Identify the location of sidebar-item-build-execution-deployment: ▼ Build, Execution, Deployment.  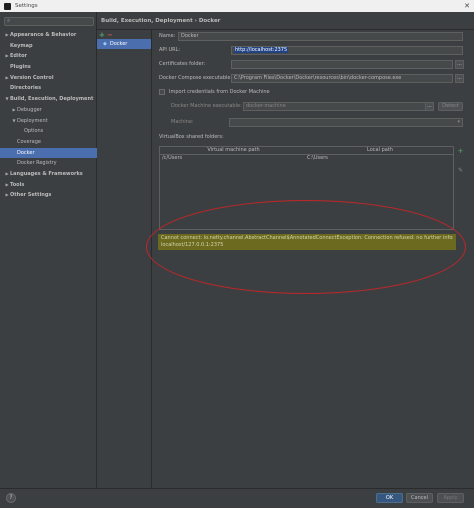
(48, 99).